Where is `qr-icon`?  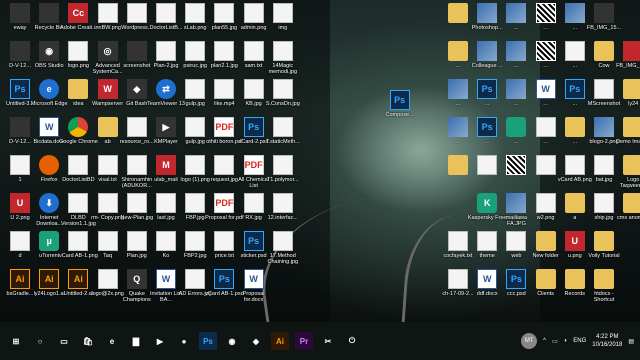
qr-icon is located at coordinates (516, 165).